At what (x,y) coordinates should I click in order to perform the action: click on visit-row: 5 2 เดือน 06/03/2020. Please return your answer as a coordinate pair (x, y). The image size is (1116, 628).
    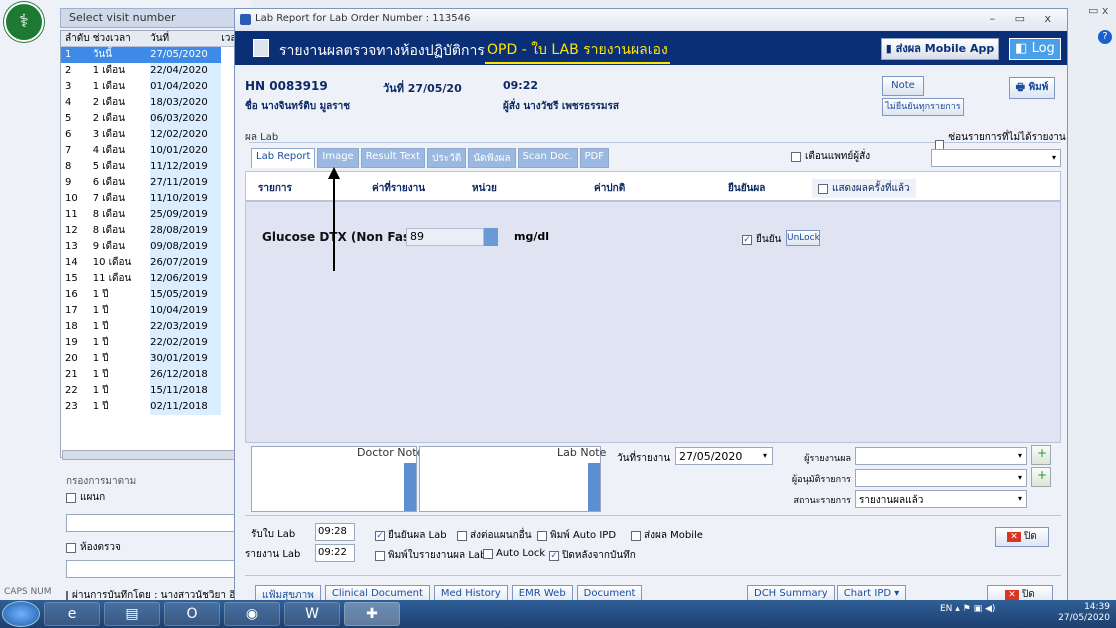
    Looking at the image, I should click on (156, 119).